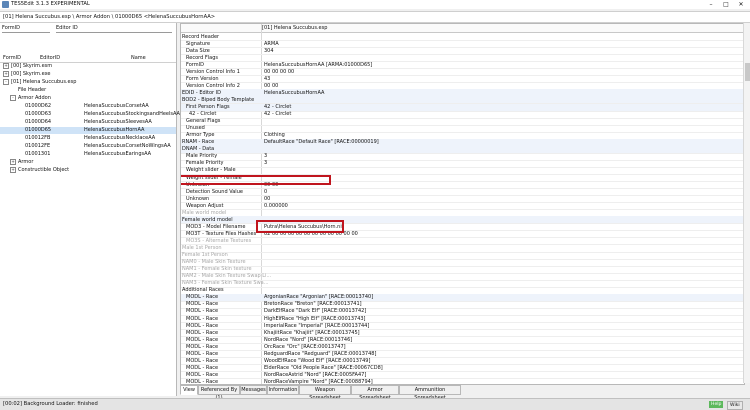  What do you see at coordinates (305, 347) in the screenshot?
I see `record-field-value: OrcRace "Orc" [RACE:00013747]` at bounding box center [305, 347].